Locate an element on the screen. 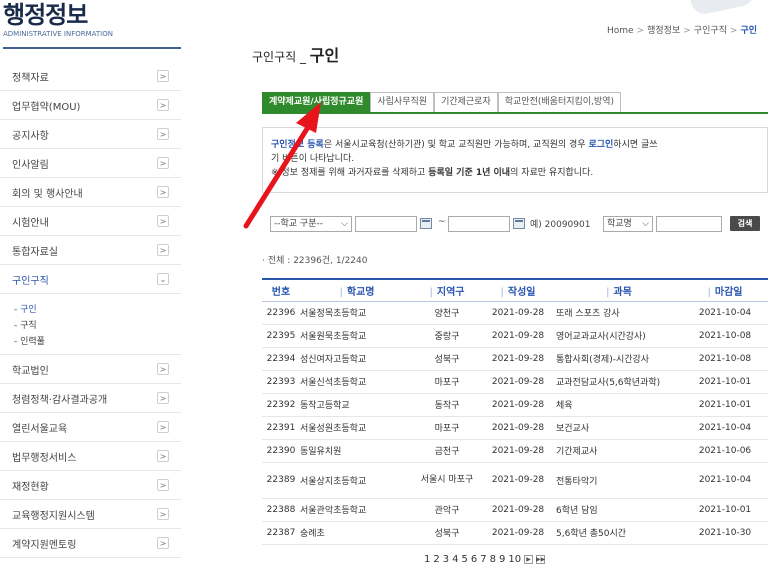  cell-subject: 체육 is located at coordinates (619, 405).